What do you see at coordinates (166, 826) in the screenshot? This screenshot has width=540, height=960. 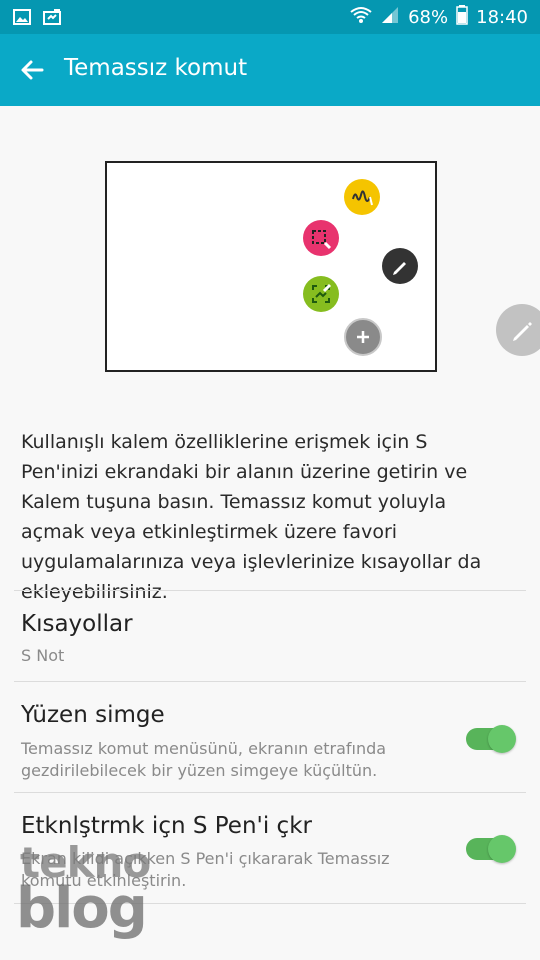 I see `detach-pen-title: Etknlştrmk içn S Pen'i çkr` at bounding box center [166, 826].